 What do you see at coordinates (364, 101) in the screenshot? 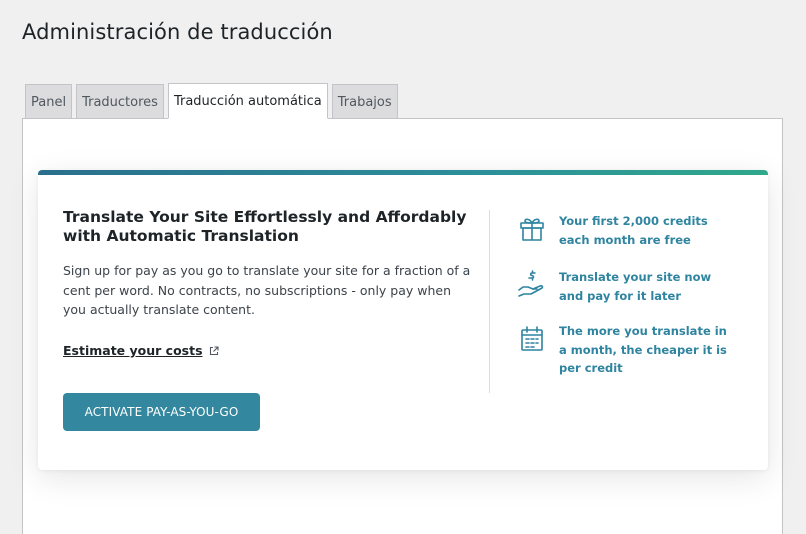
I see `tab-jobs: Trabajos` at bounding box center [364, 101].